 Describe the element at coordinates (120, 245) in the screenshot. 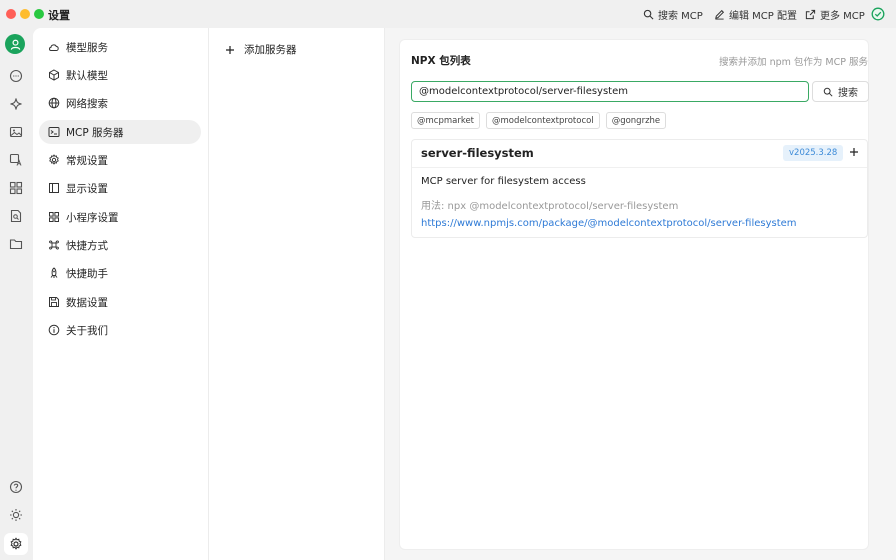

I see `sidebar-item-shortcuts: 快捷方式` at that location.